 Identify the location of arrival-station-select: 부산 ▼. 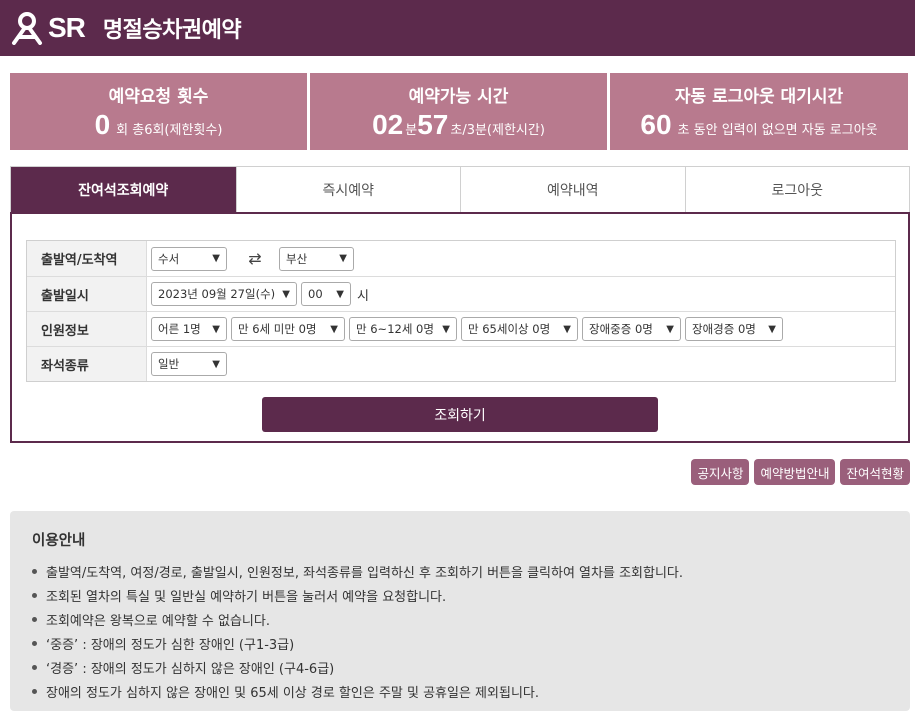
(316, 258).